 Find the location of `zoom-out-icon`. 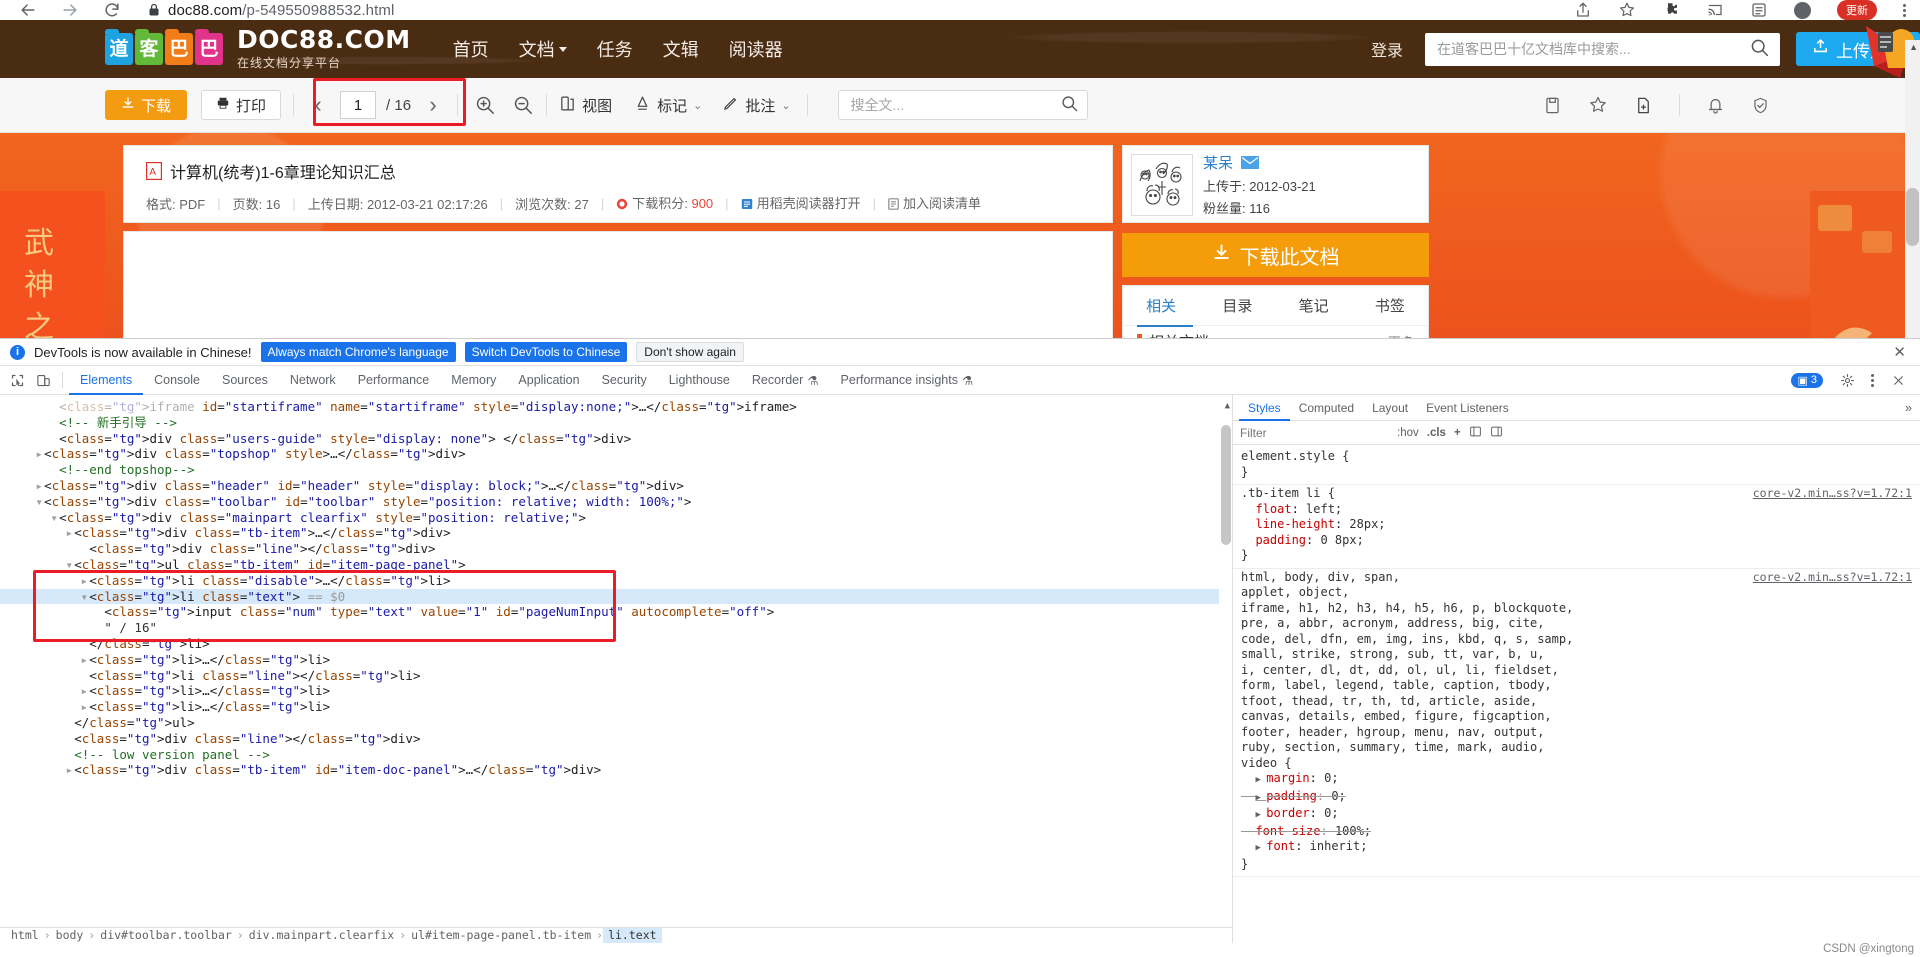

zoom-out-icon is located at coordinates (523, 105).